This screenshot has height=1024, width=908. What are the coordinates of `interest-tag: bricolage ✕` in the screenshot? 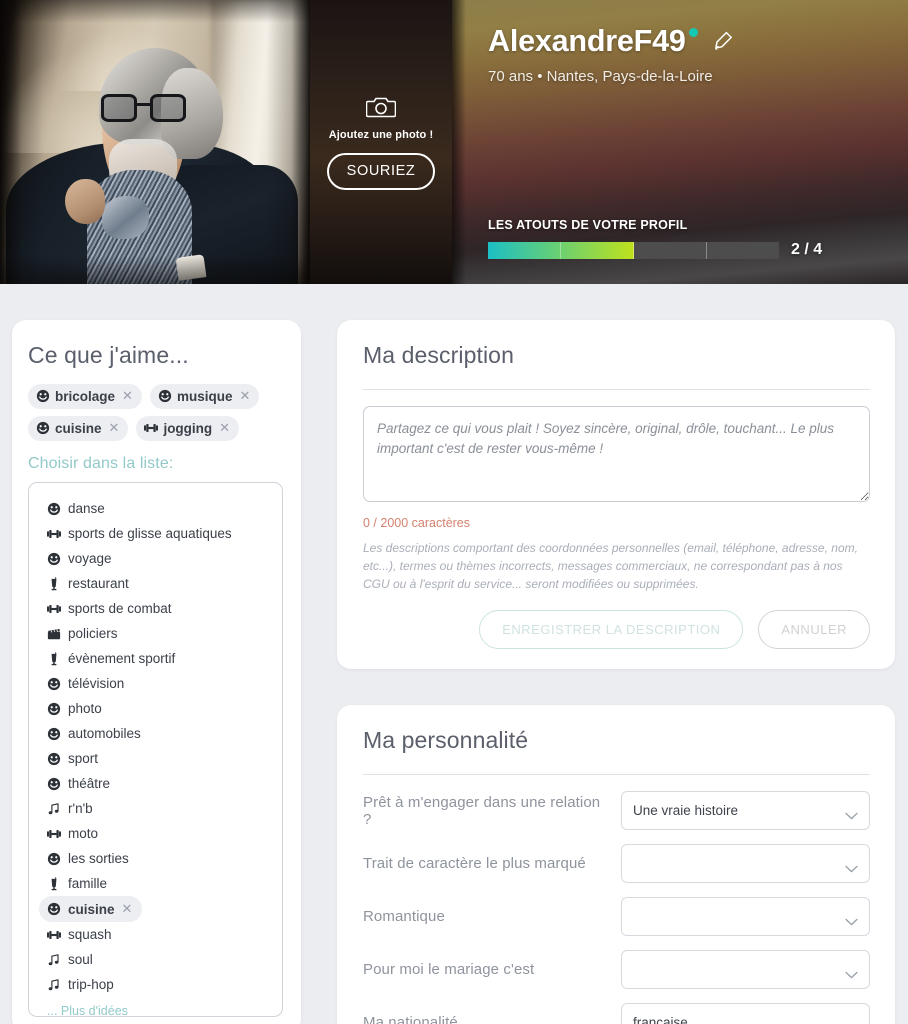 It's located at (85, 396).